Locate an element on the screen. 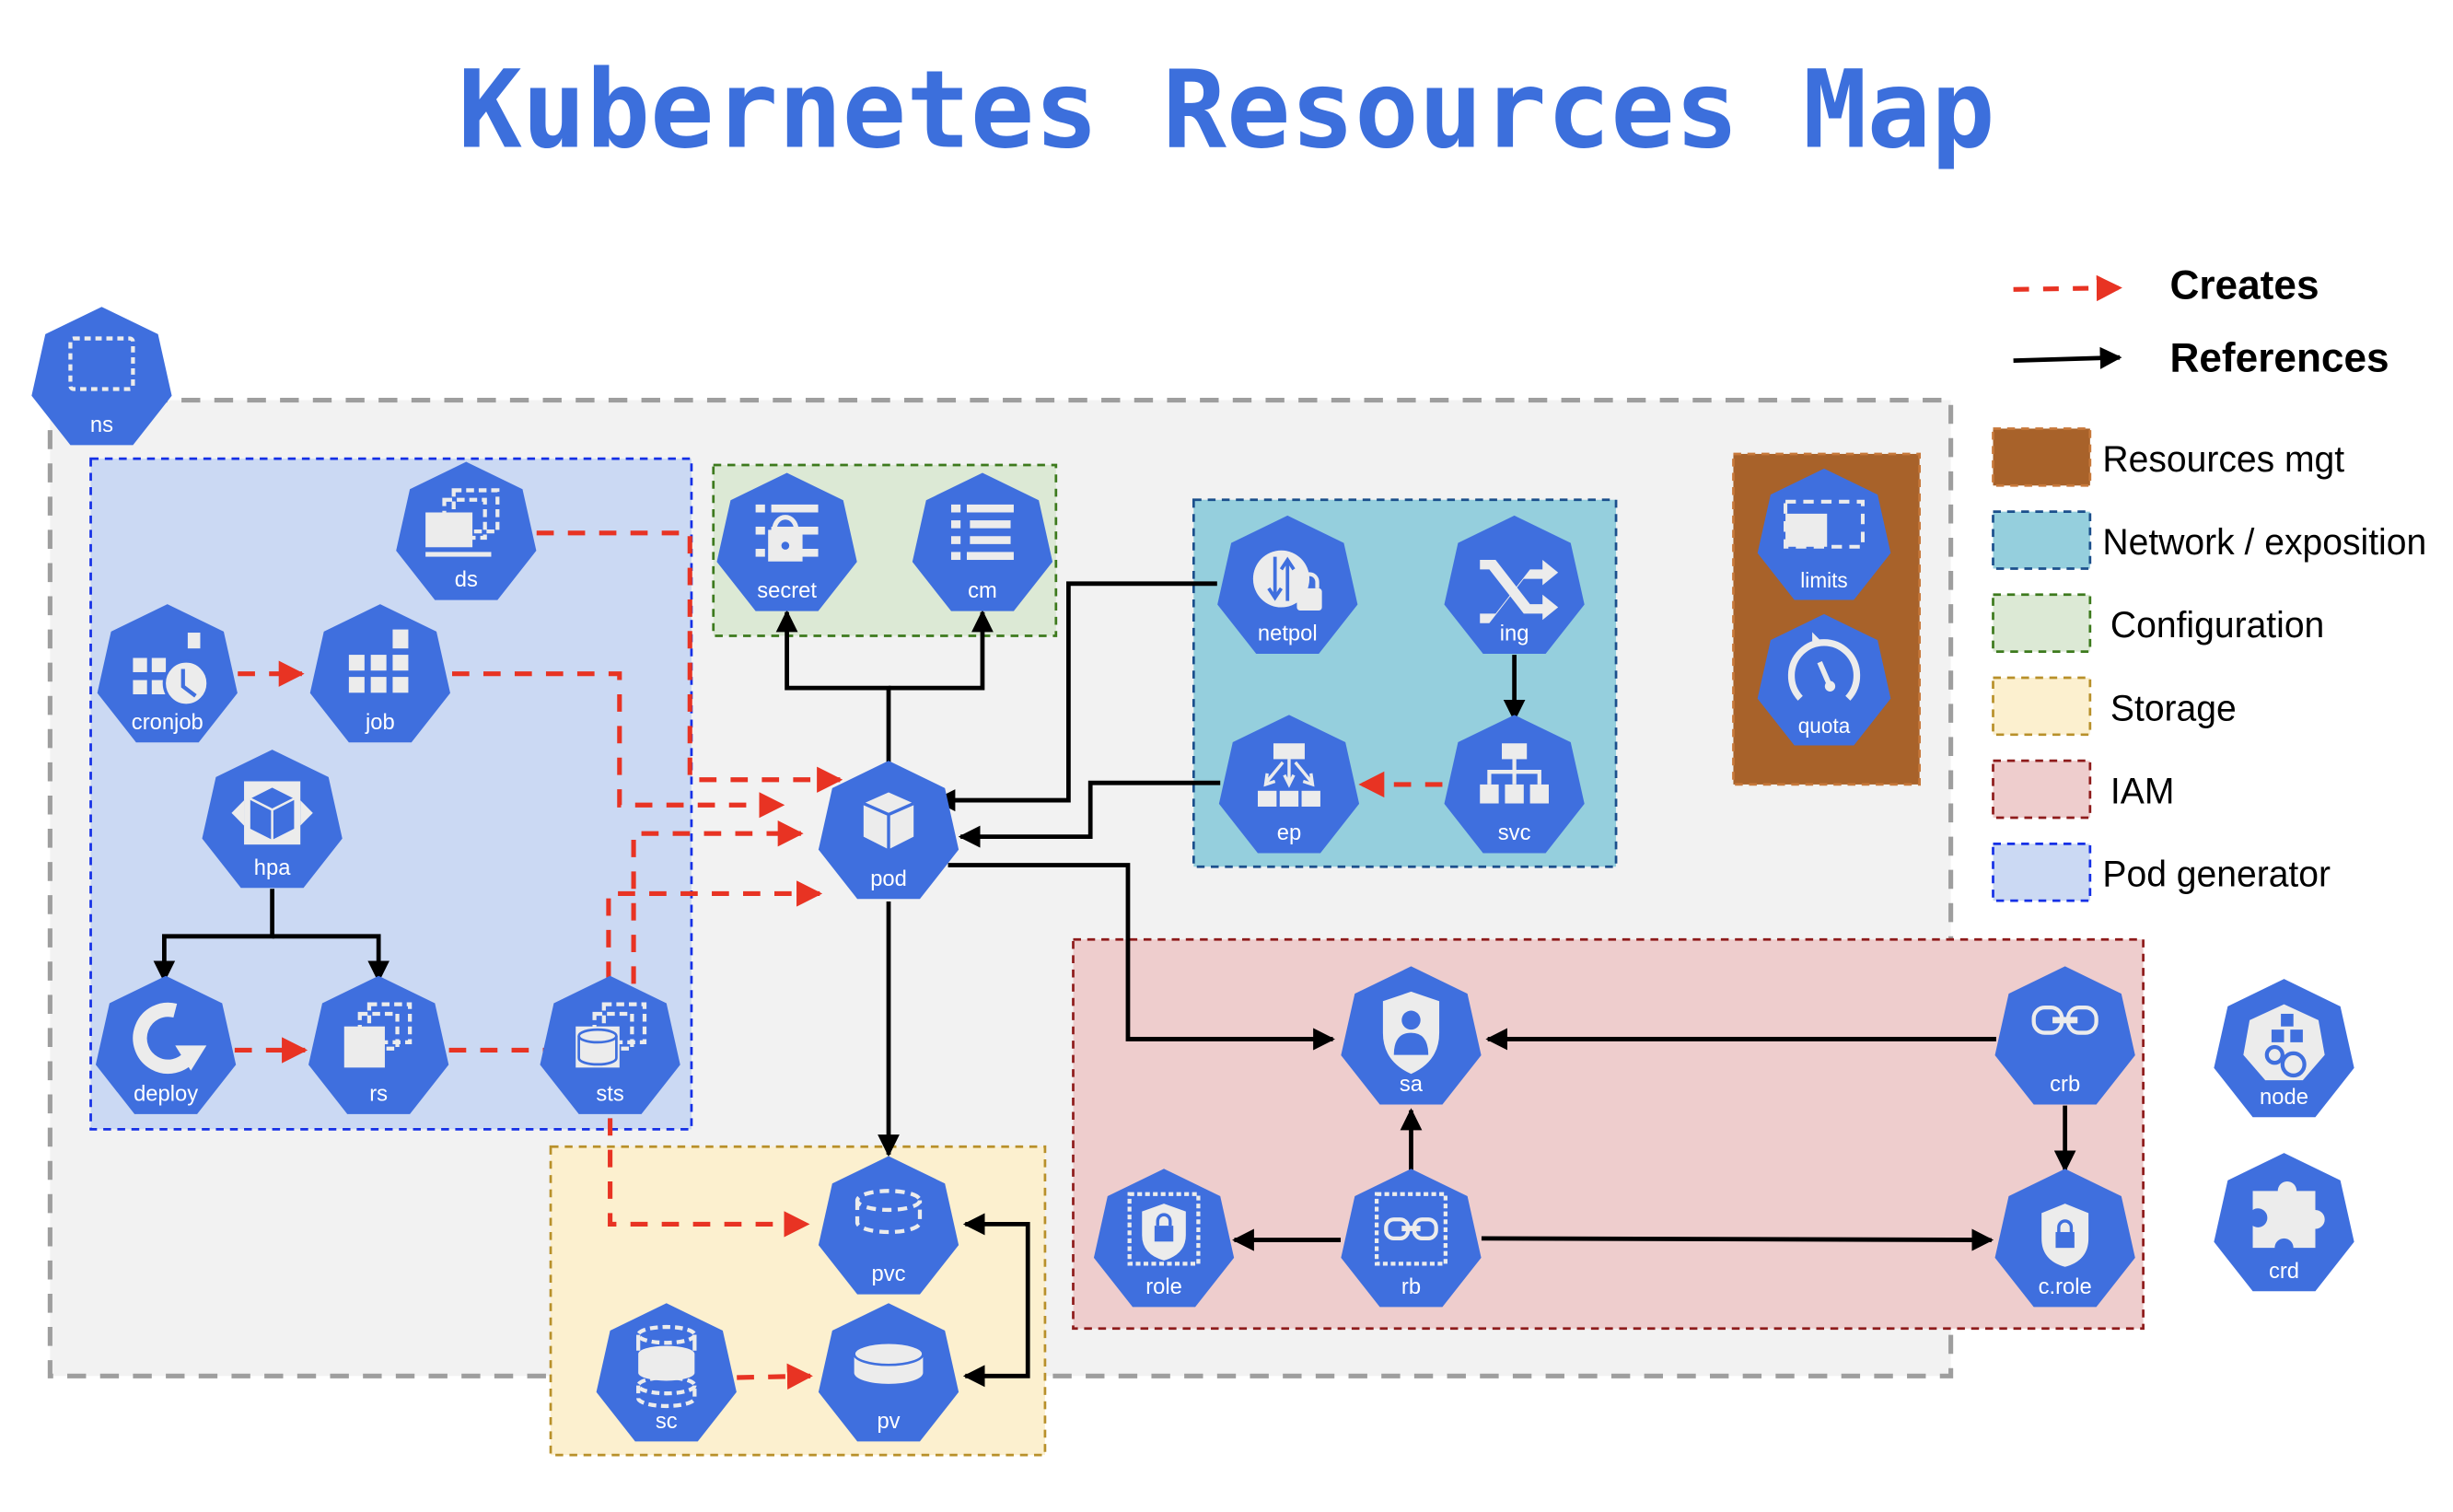 Image resolution: width=2453 pixels, height=1512 pixels. node-crd: crd is located at coordinates (2284, 1222).